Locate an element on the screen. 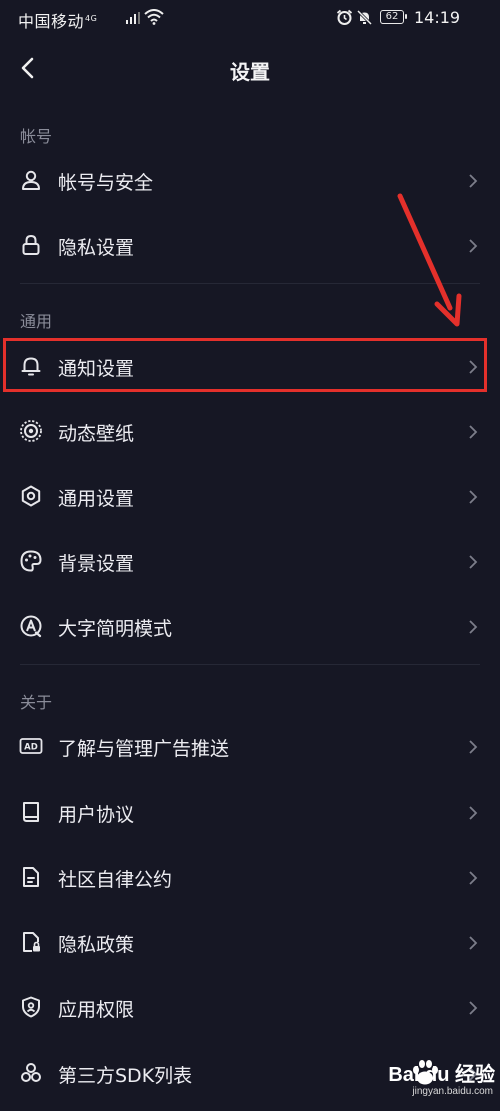 This screenshot has height=1111, width=500. privacy-doc-icon is located at coordinates (31, 942).